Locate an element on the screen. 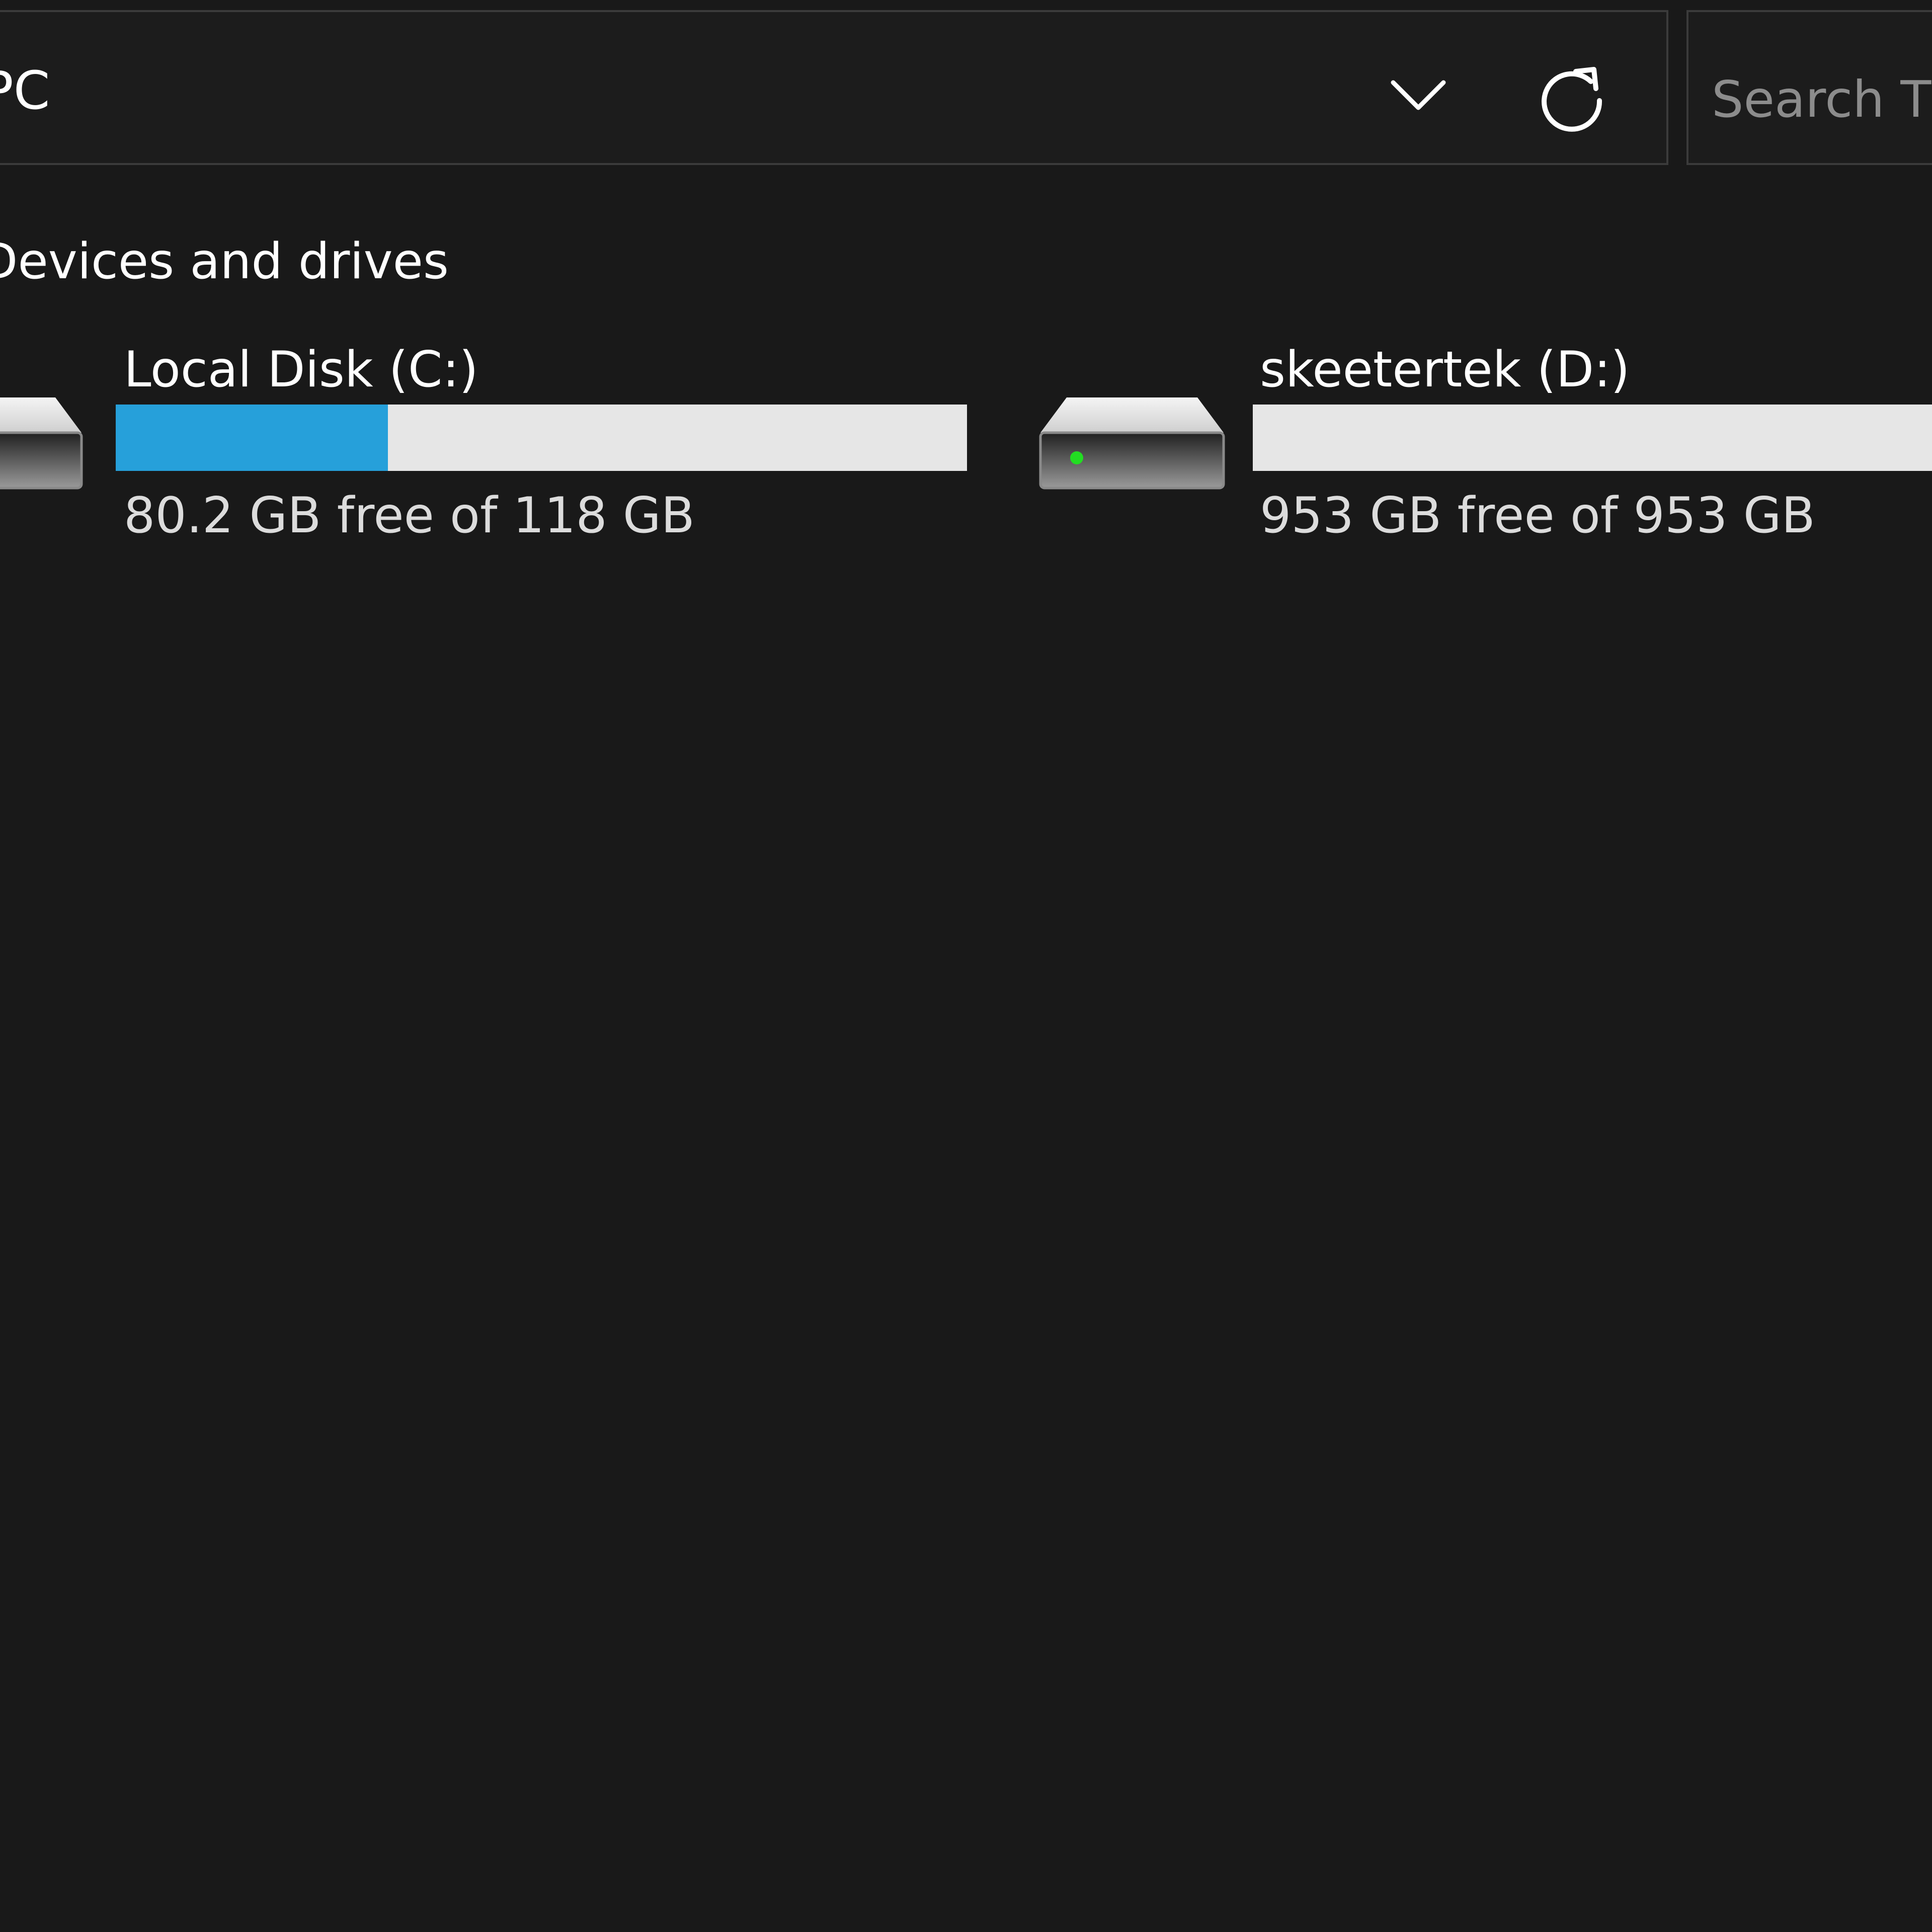 This screenshot has width=1932, height=1932. refresh-icon is located at coordinates (1572, 99).